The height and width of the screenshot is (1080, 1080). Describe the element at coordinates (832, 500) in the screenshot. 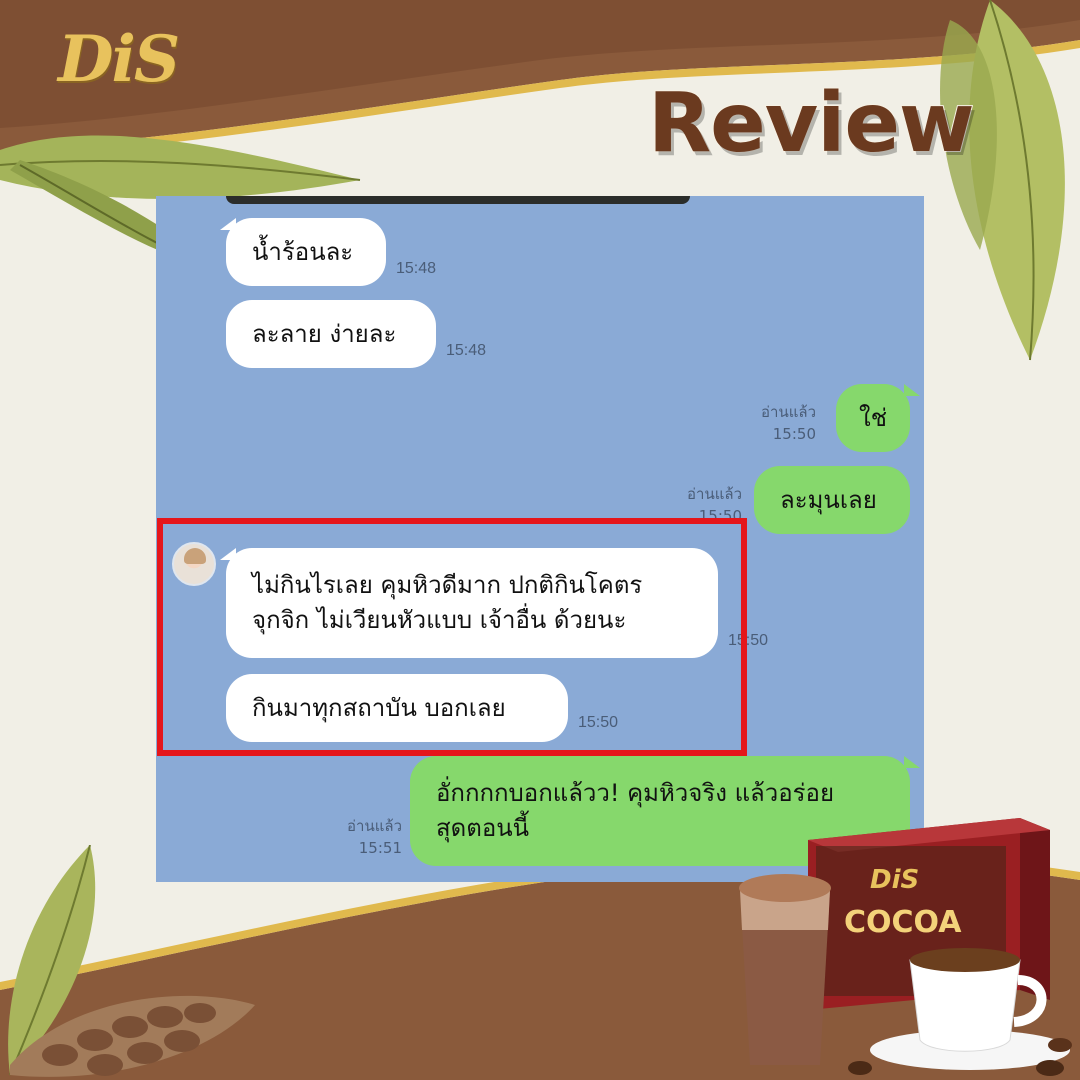

I see `message-bubble-outgoing: ละมุนเลย` at that location.